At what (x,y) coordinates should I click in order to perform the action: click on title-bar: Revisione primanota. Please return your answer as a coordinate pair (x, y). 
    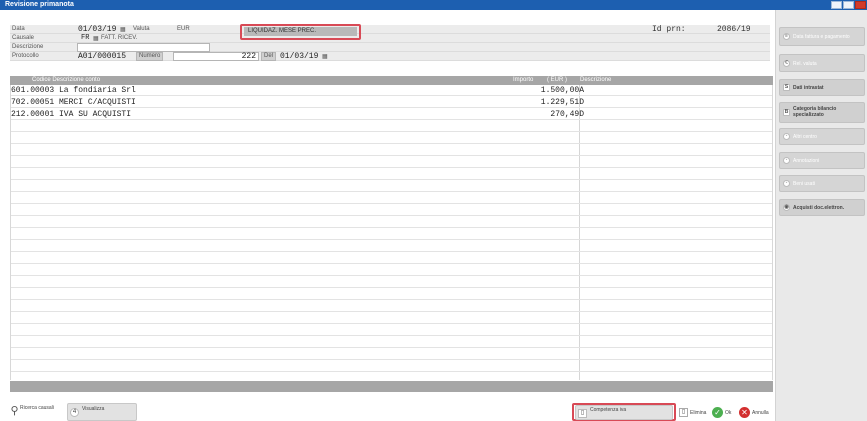
    Looking at the image, I should click on (433, 5).